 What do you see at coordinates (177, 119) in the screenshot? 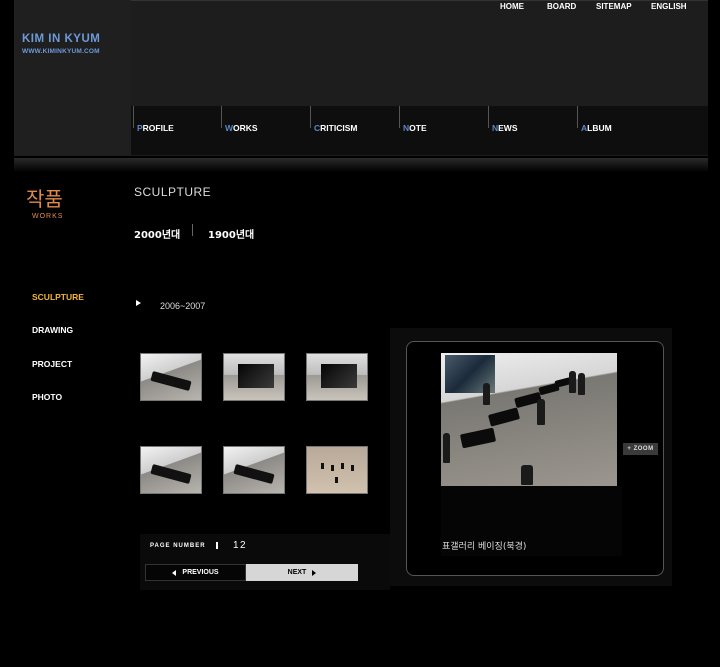
I see `nav-profile: PROFILE` at bounding box center [177, 119].